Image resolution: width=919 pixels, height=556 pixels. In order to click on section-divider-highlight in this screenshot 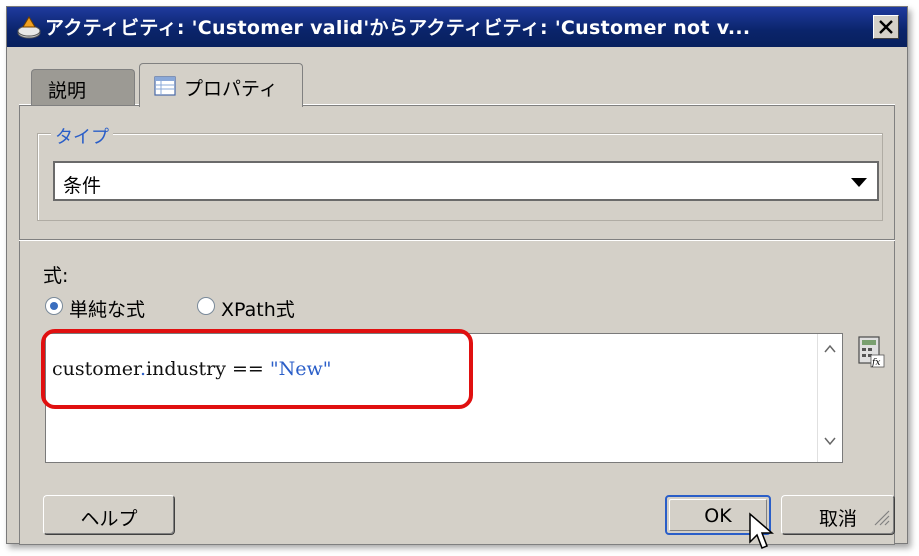, I will do `click(457, 240)`.